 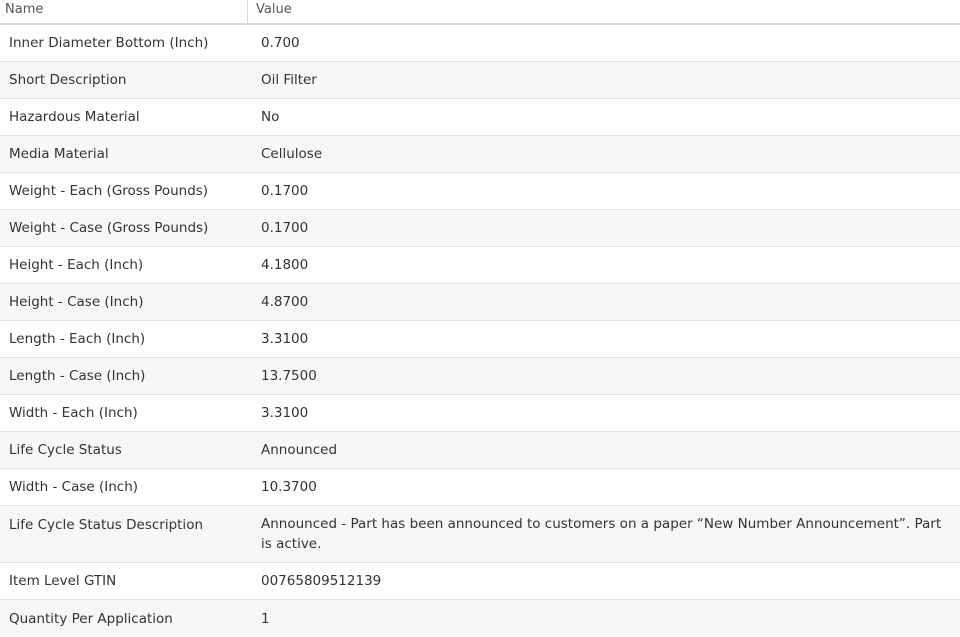 I want to click on row-name: Width - Case (Inch), so click(x=74, y=487).